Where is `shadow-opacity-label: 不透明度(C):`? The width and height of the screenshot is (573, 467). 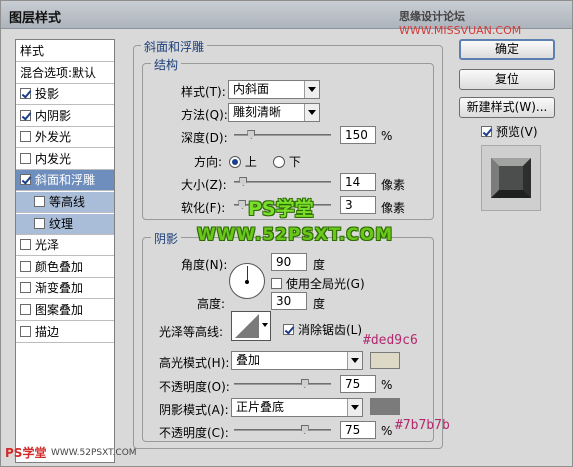
shadow-opacity-label: 不透明度(C): is located at coordinates (194, 433).